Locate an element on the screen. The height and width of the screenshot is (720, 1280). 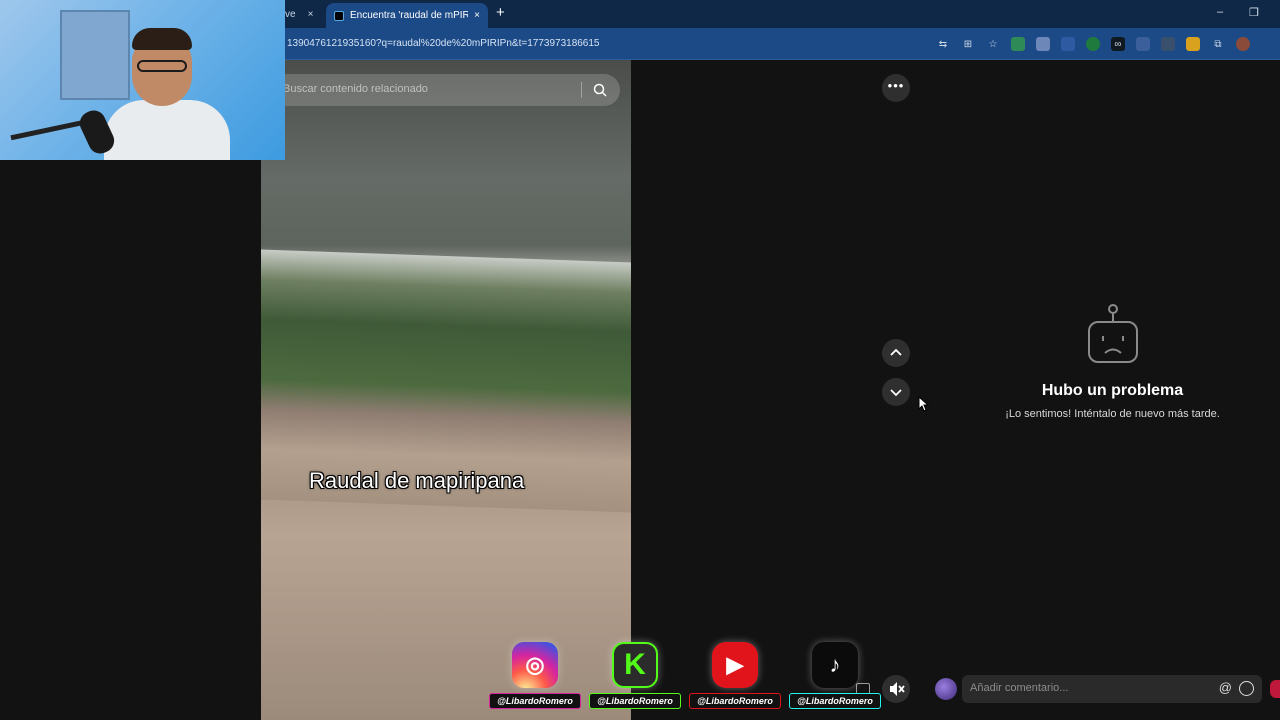
search-icon is located at coordinates (600, 90).